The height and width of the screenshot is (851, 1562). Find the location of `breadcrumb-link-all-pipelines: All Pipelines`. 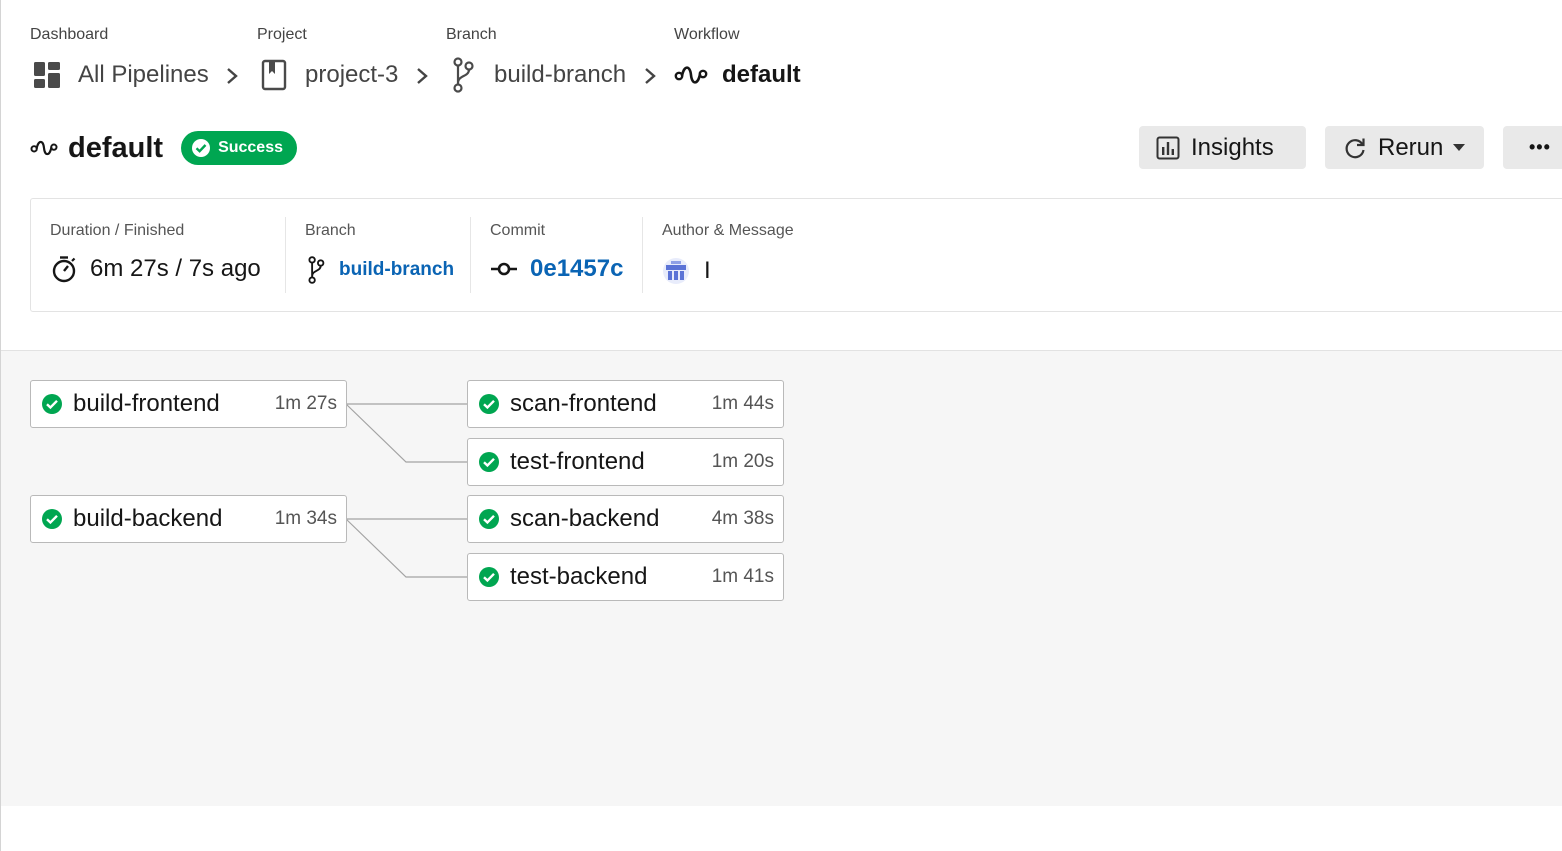

breadcrumb-link-all-pipelines: All Pipelines is located at coordinates (119, 75).